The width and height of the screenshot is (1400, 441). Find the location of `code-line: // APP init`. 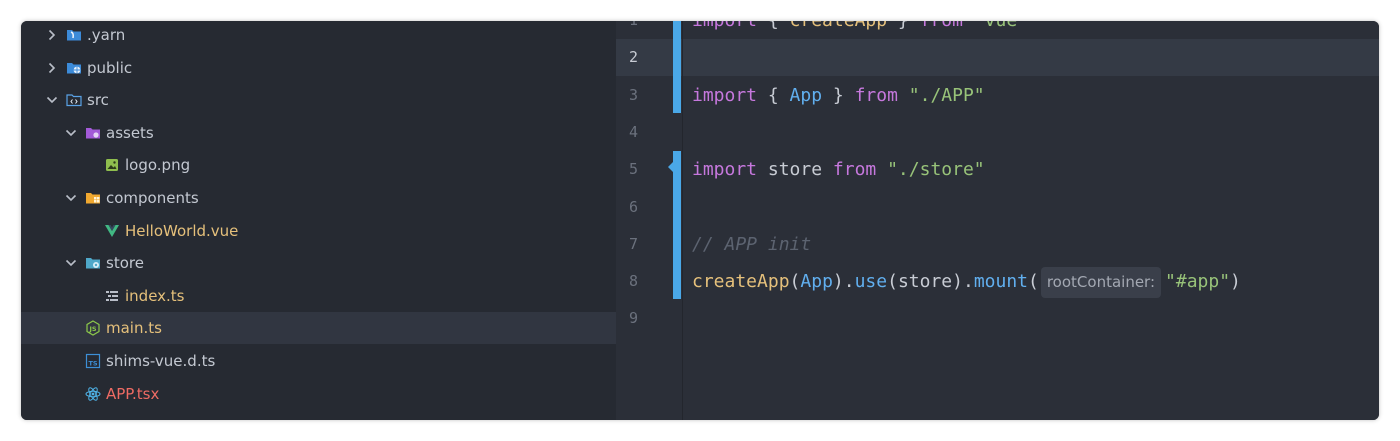

code-line: // APP init is located at coordinates (751, 244).